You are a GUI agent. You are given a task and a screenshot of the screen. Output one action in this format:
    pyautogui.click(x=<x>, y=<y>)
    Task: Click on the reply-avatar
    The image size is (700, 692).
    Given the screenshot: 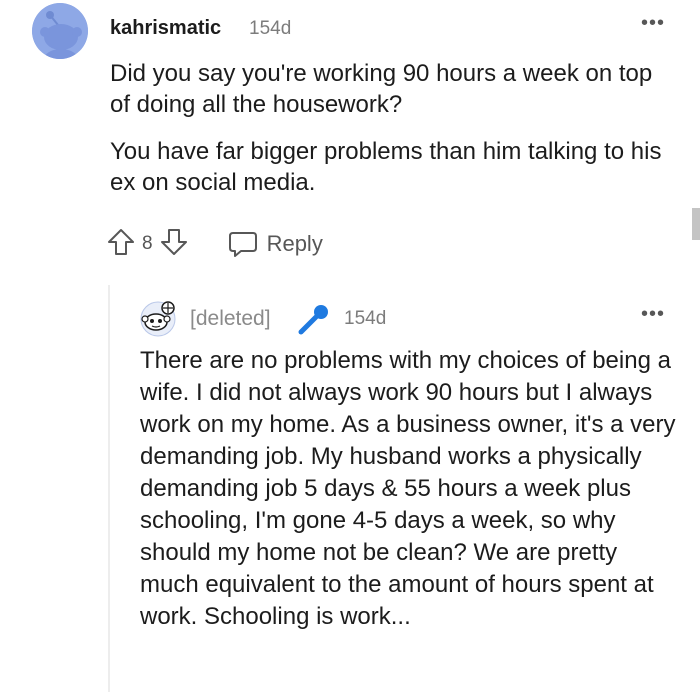 What is the action you would take?
    pyautogui.click(x=158, y=319)
    